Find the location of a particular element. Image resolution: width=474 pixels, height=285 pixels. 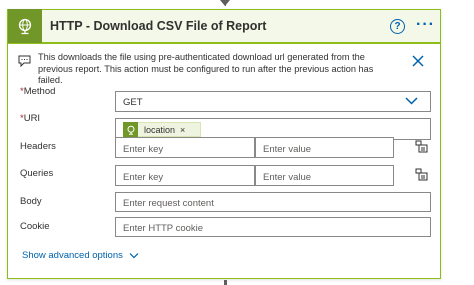

method-dropdown: GET is located at coordinates (273, 101).